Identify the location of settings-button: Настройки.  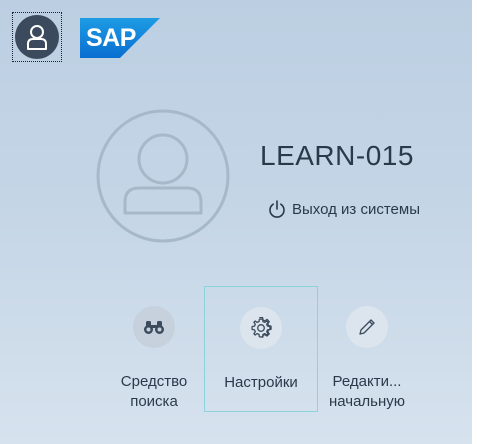
(261, 349).